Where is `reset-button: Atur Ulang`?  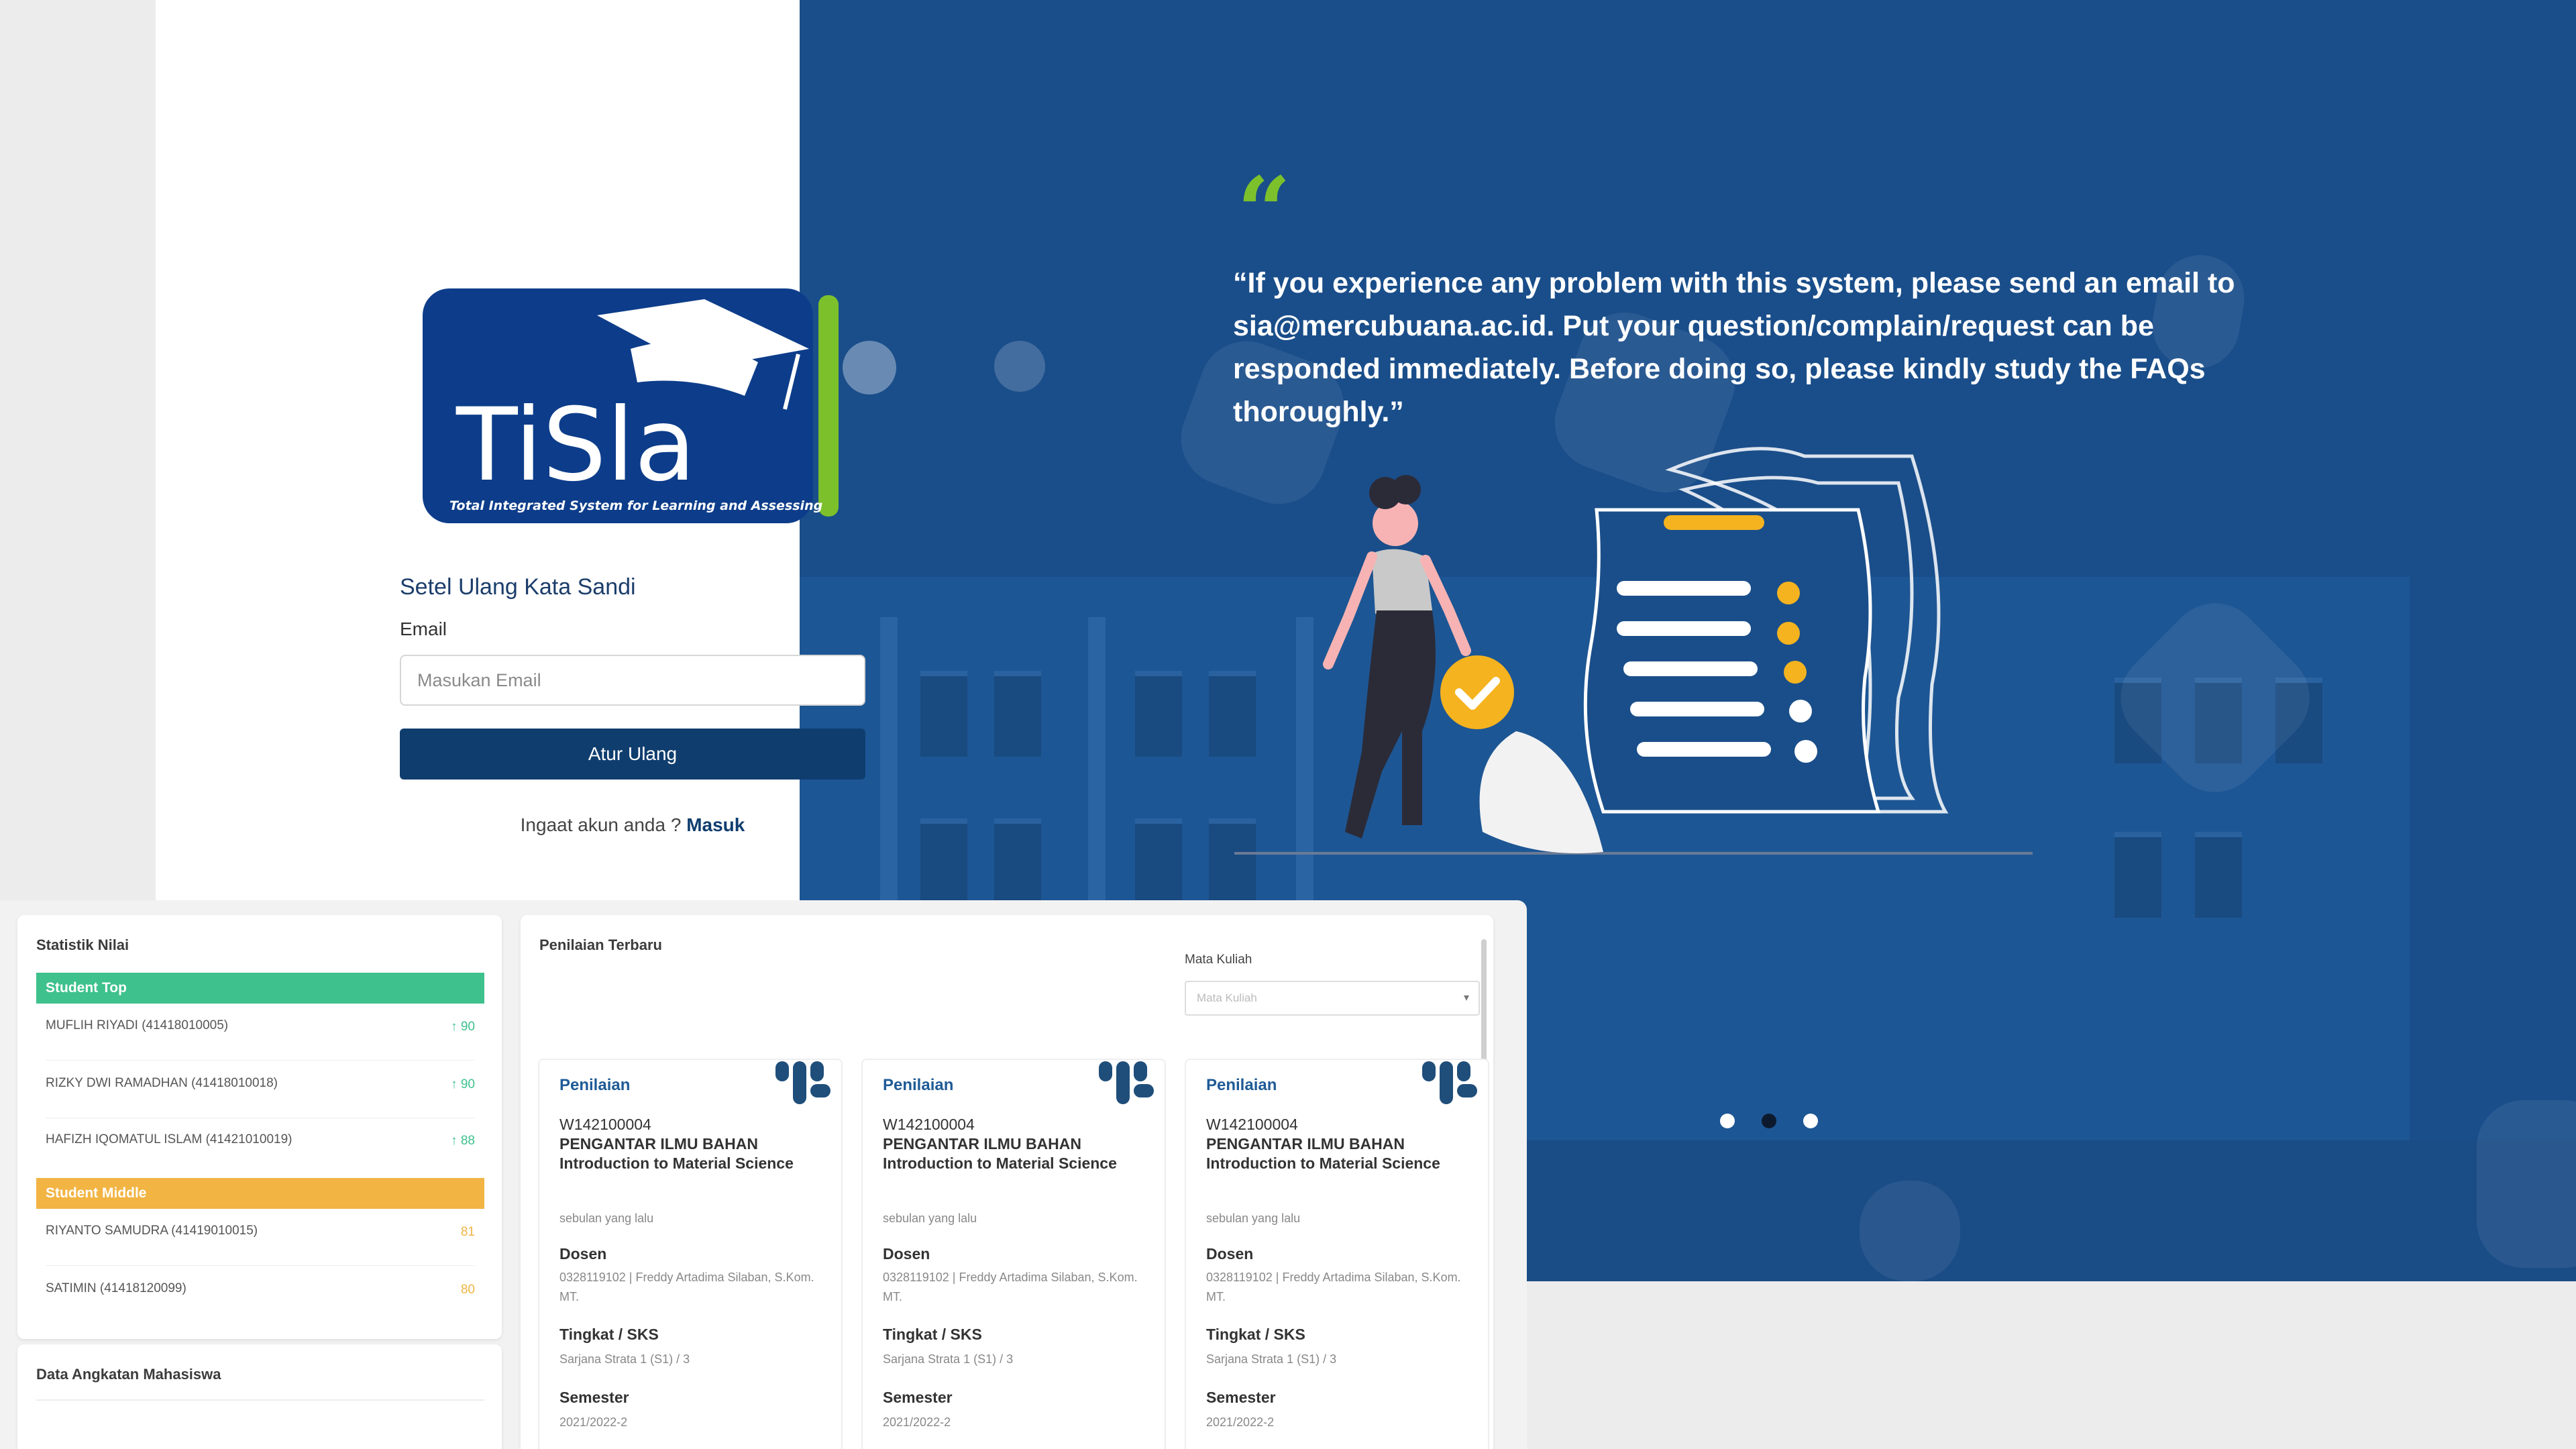 reset-button: Atur Ulang is located at coordinates (632, 754).